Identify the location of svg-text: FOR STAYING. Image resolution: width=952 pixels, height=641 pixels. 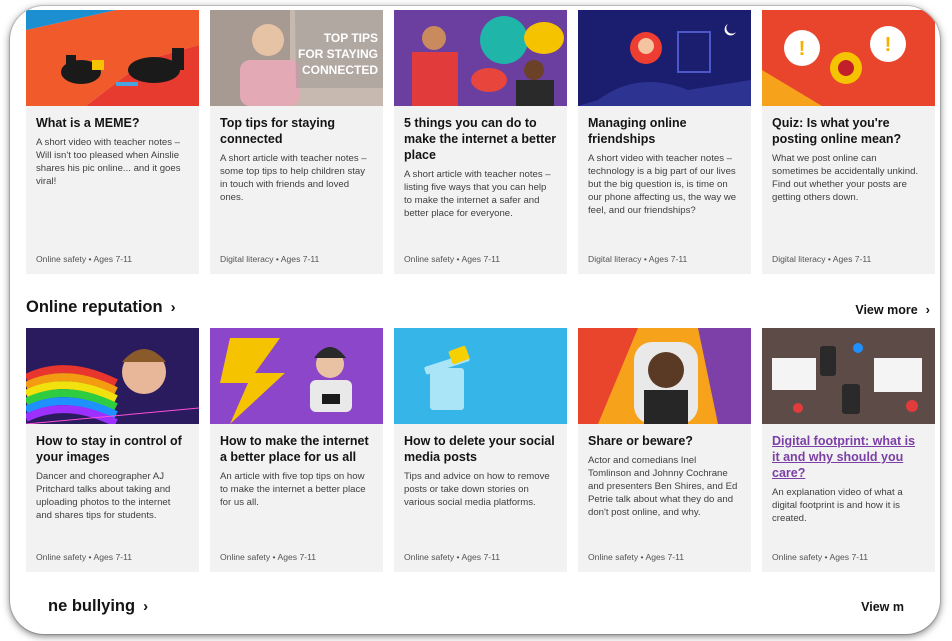
(338, 54).